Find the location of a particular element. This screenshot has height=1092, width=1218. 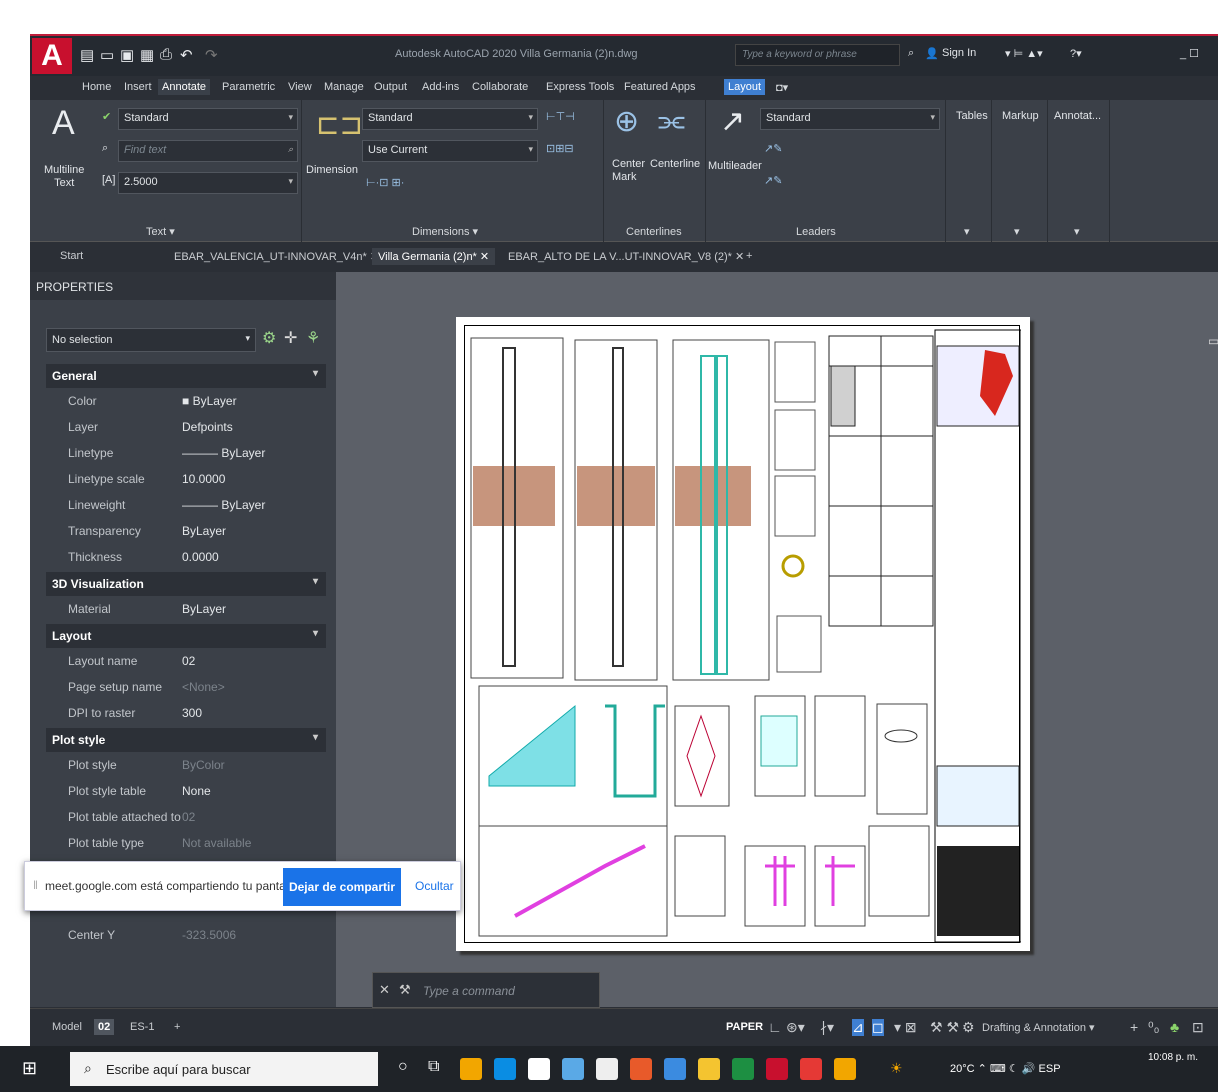

doc-tab-villa-germania: Villa Germania (2)n* ✕ is located at coordinates (434, 256).